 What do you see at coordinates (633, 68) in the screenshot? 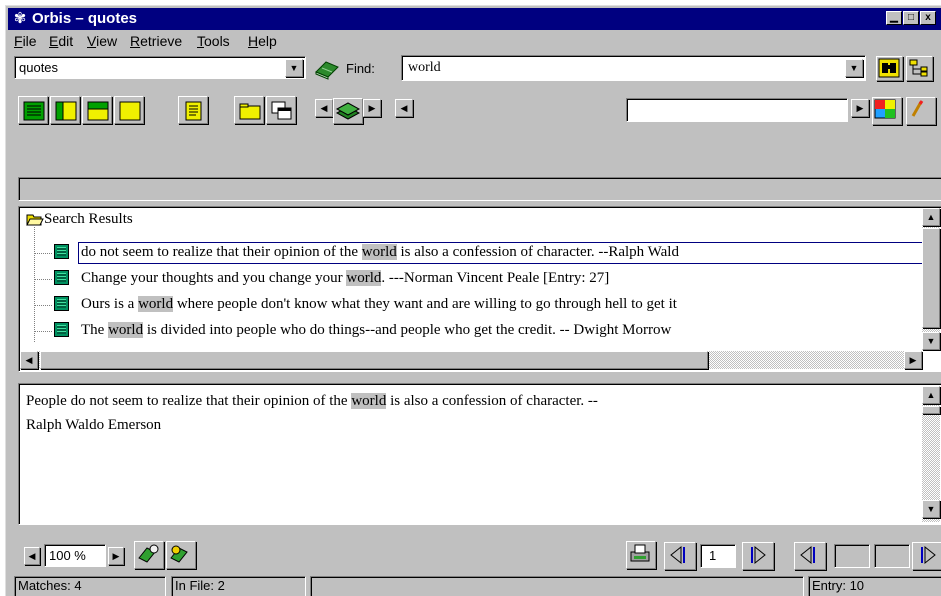
I see `find-input: world ▼` at bounding box center [633, 68].